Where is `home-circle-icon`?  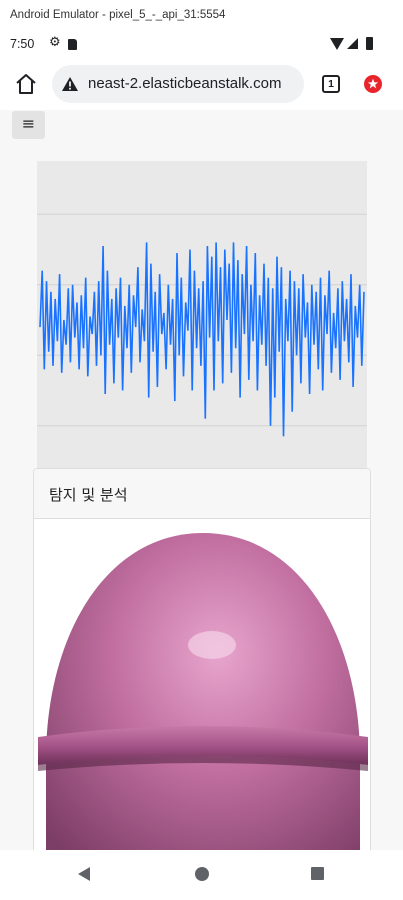
home-circle-icon is located at coordinates (202, 874).